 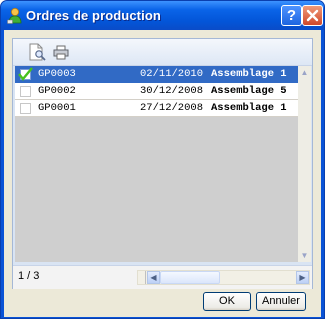 I want to click on help-button: ?, so click(x=291, y=15).